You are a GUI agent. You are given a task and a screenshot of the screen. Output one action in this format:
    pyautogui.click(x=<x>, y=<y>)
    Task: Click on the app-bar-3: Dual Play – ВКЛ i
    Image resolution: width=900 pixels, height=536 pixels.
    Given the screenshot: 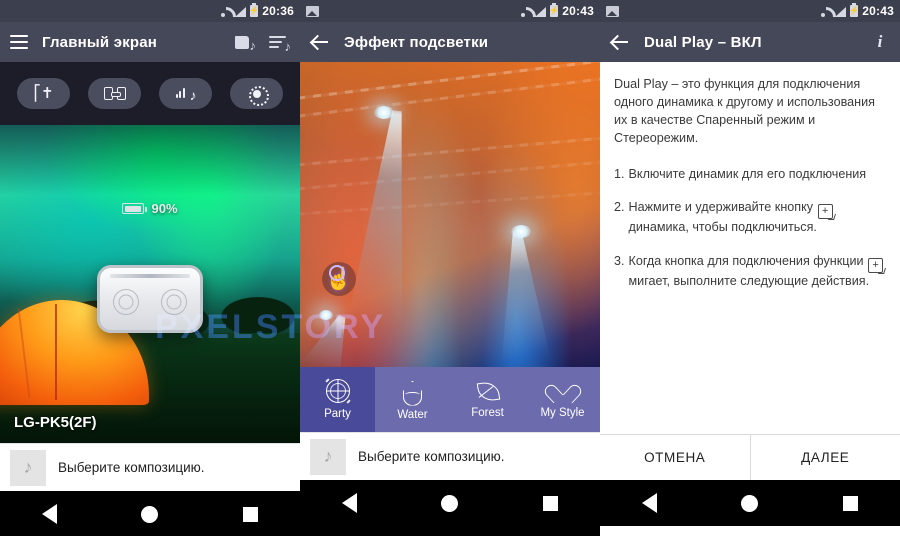 What is the action you would take?
    pyautogui.click(x=750, y=42)
    